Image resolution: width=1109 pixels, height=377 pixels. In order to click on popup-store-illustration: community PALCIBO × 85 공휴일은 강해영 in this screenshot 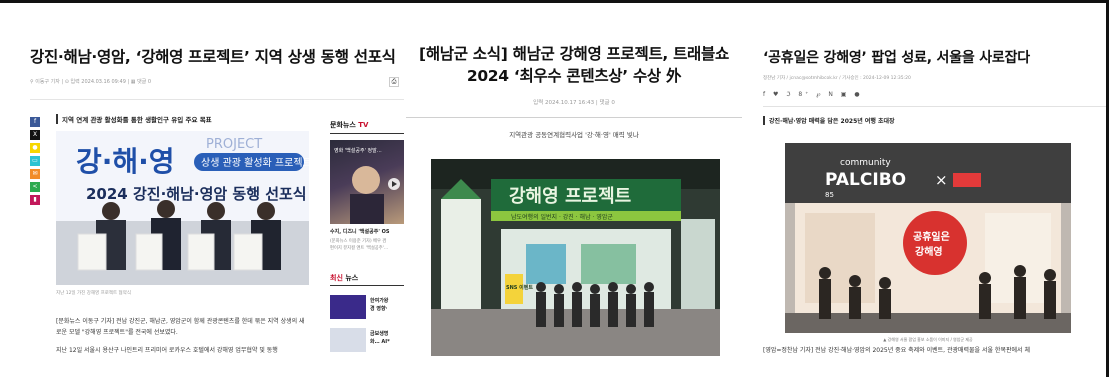, I will do `click(928, 238)`.